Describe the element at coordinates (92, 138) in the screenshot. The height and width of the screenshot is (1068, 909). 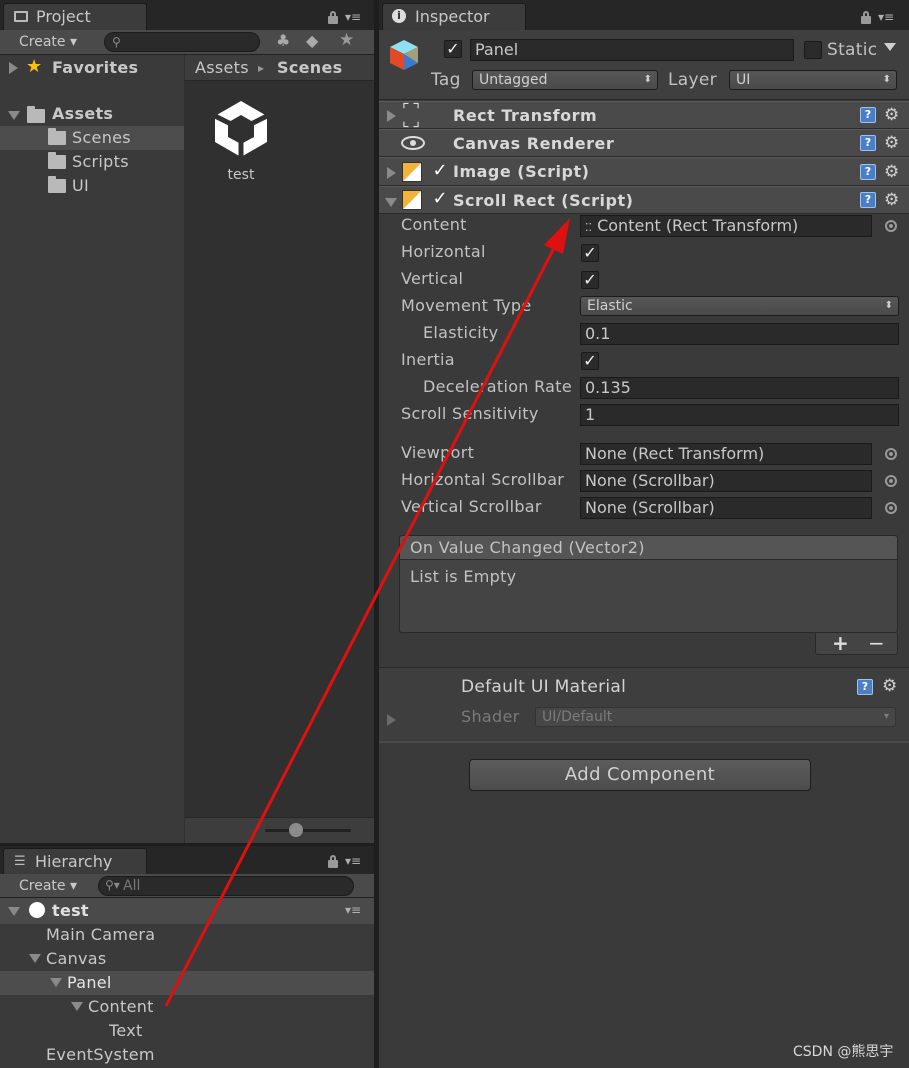
I see `folder-item-scenes: Scenes` at that location.